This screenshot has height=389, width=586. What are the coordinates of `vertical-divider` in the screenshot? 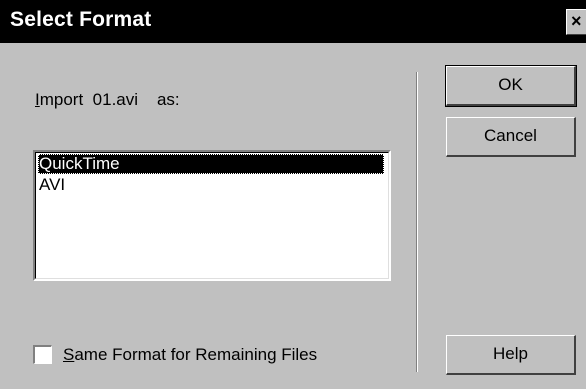 It's located at (417, 222).